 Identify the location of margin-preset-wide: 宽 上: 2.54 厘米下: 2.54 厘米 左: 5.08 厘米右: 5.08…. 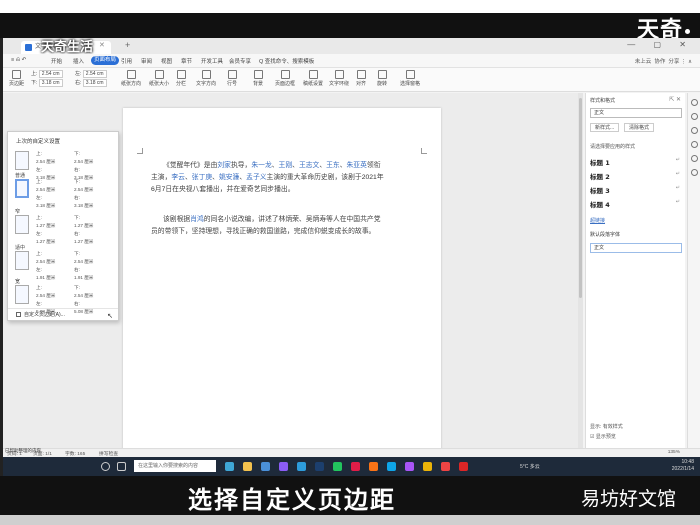
(63, 296).